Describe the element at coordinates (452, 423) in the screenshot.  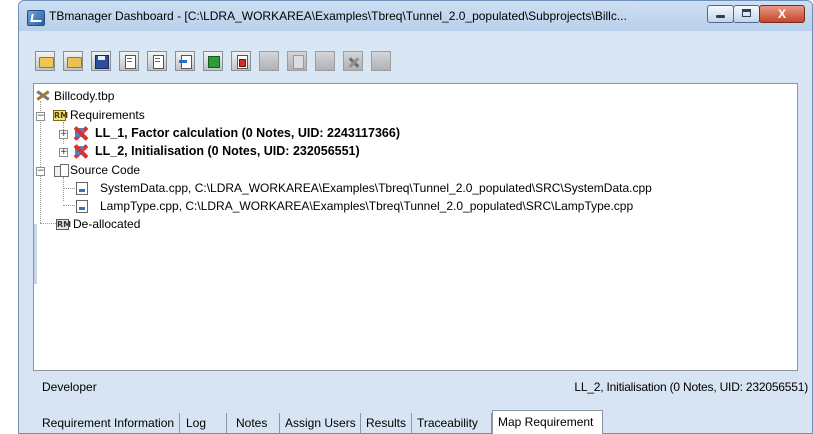
I see `tab-traceability: Traceability` at that location.